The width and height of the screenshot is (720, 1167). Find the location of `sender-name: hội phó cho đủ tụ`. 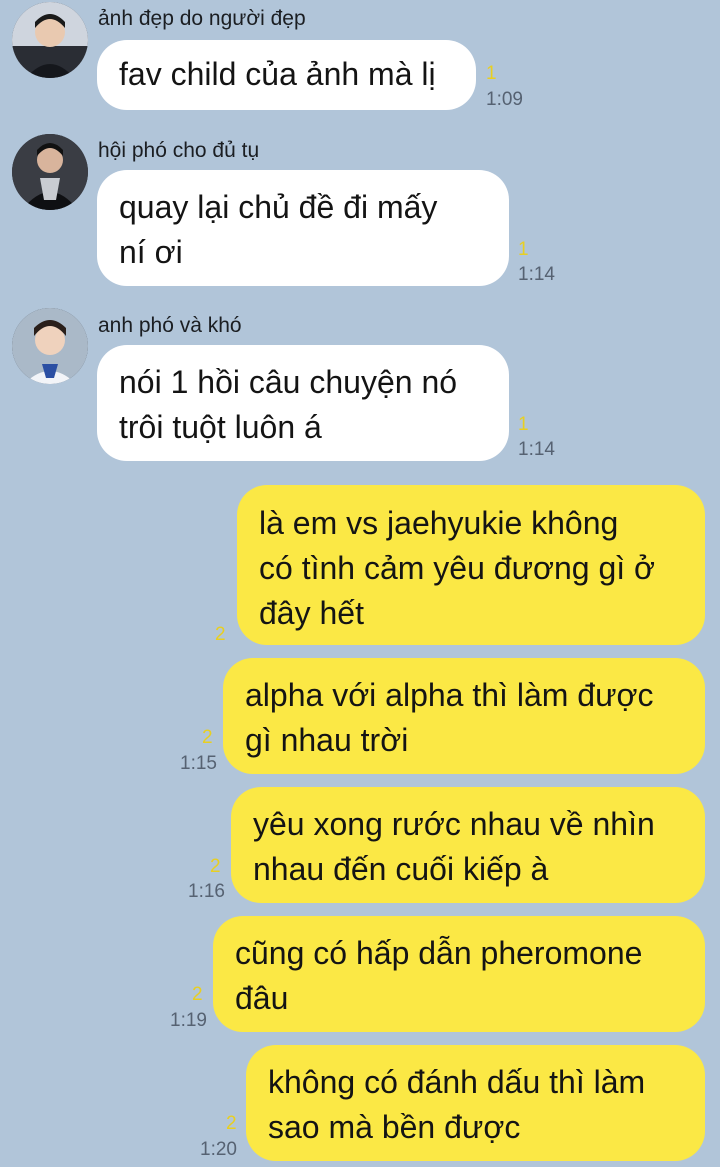

sender-name: hội phó cho đủ tụ is located at coordinates (179, 150).